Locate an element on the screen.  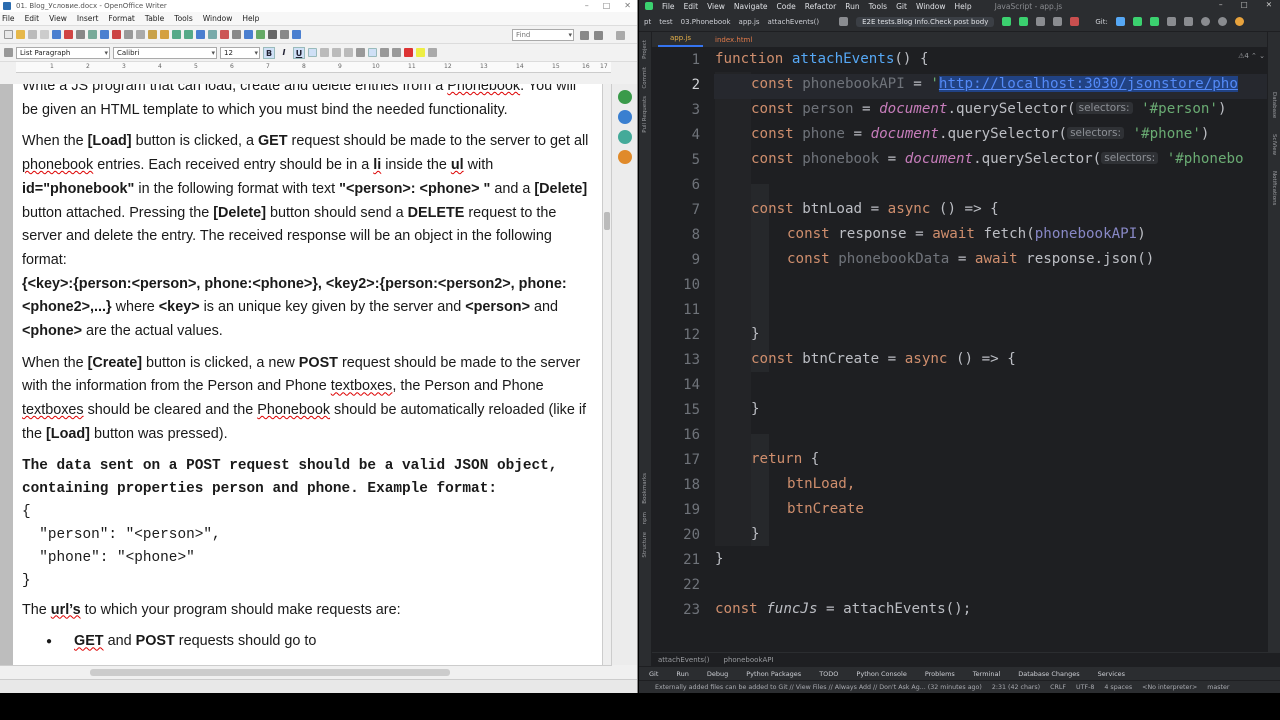
ide-menu-help: Help is located at coordinates (963, 6).